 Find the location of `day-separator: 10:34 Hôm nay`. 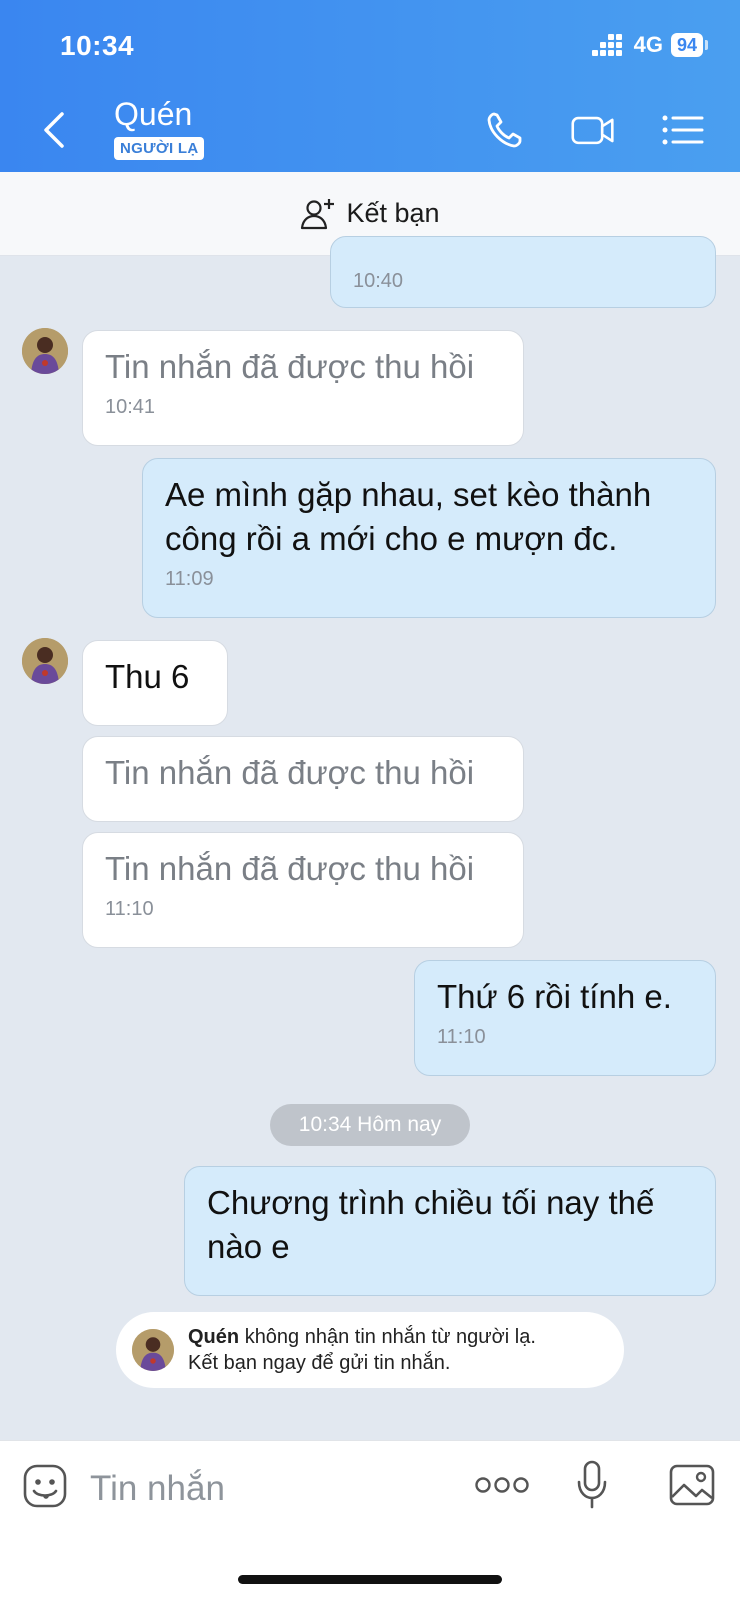

day-separator: 10:34 Hôm nay is located at coordinates (370, 1125).